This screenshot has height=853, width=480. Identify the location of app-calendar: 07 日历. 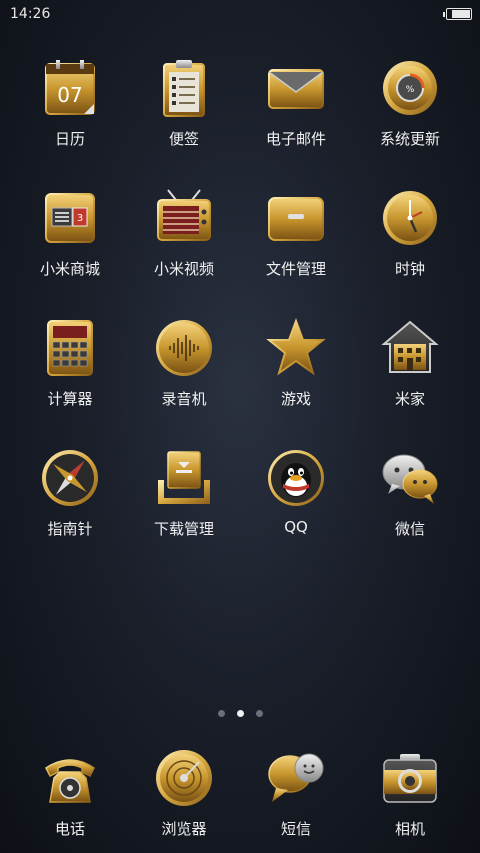
(70, 103).